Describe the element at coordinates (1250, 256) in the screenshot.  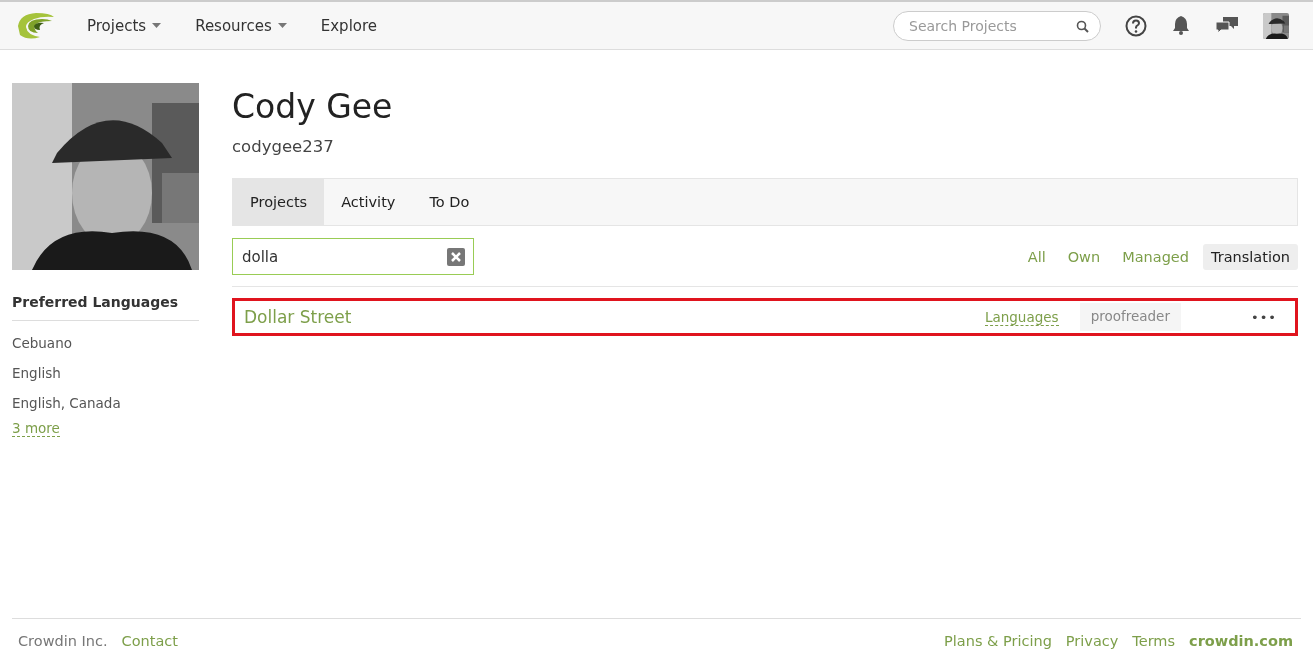
I see `filter-button: Translation` at that location.